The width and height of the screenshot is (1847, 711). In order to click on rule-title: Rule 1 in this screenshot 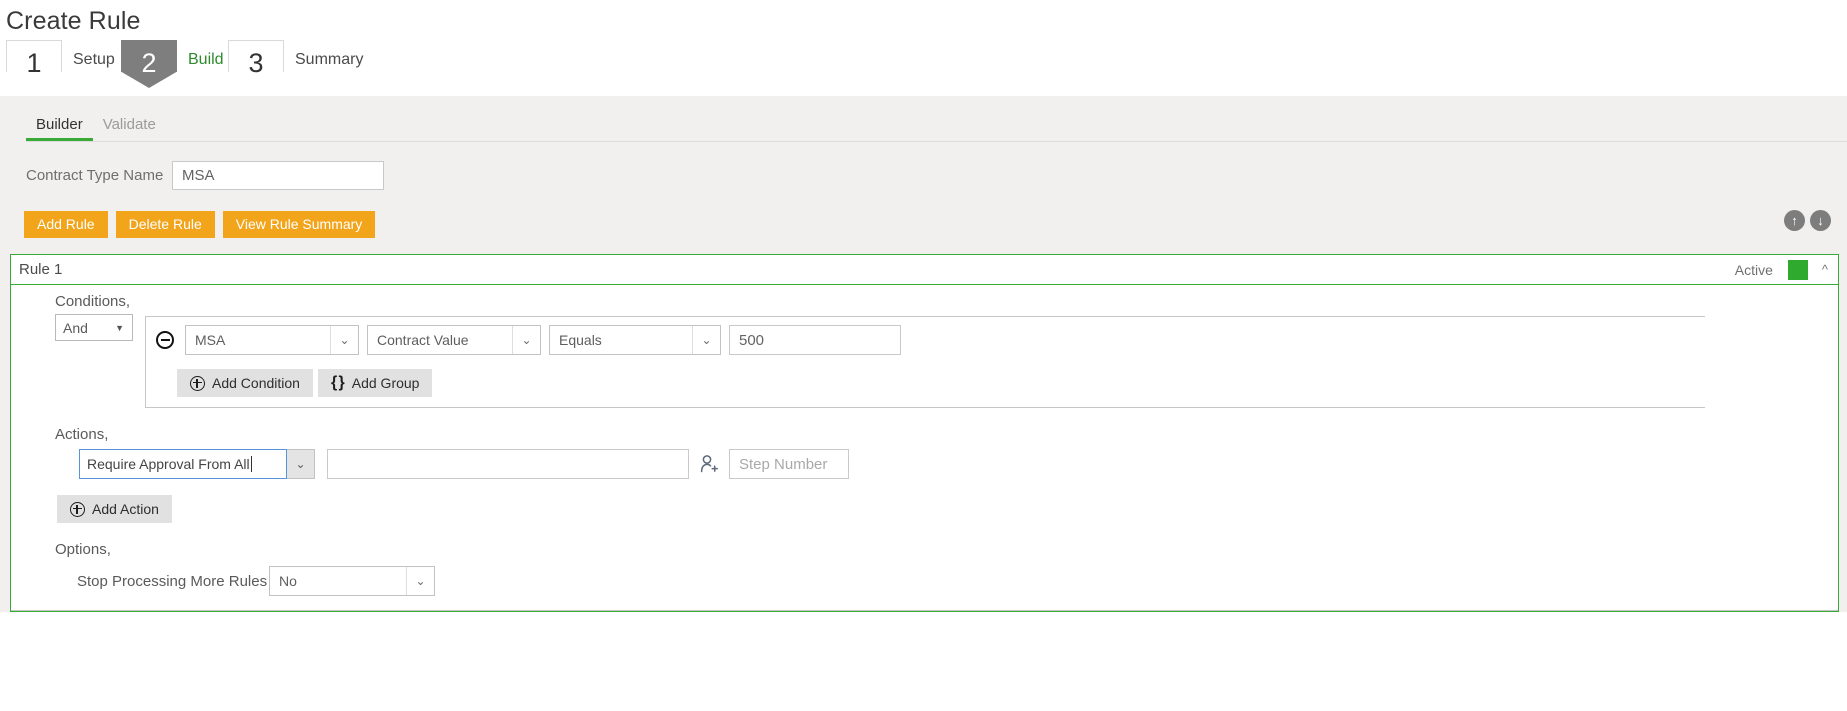, I will do `click(41, 269)`.